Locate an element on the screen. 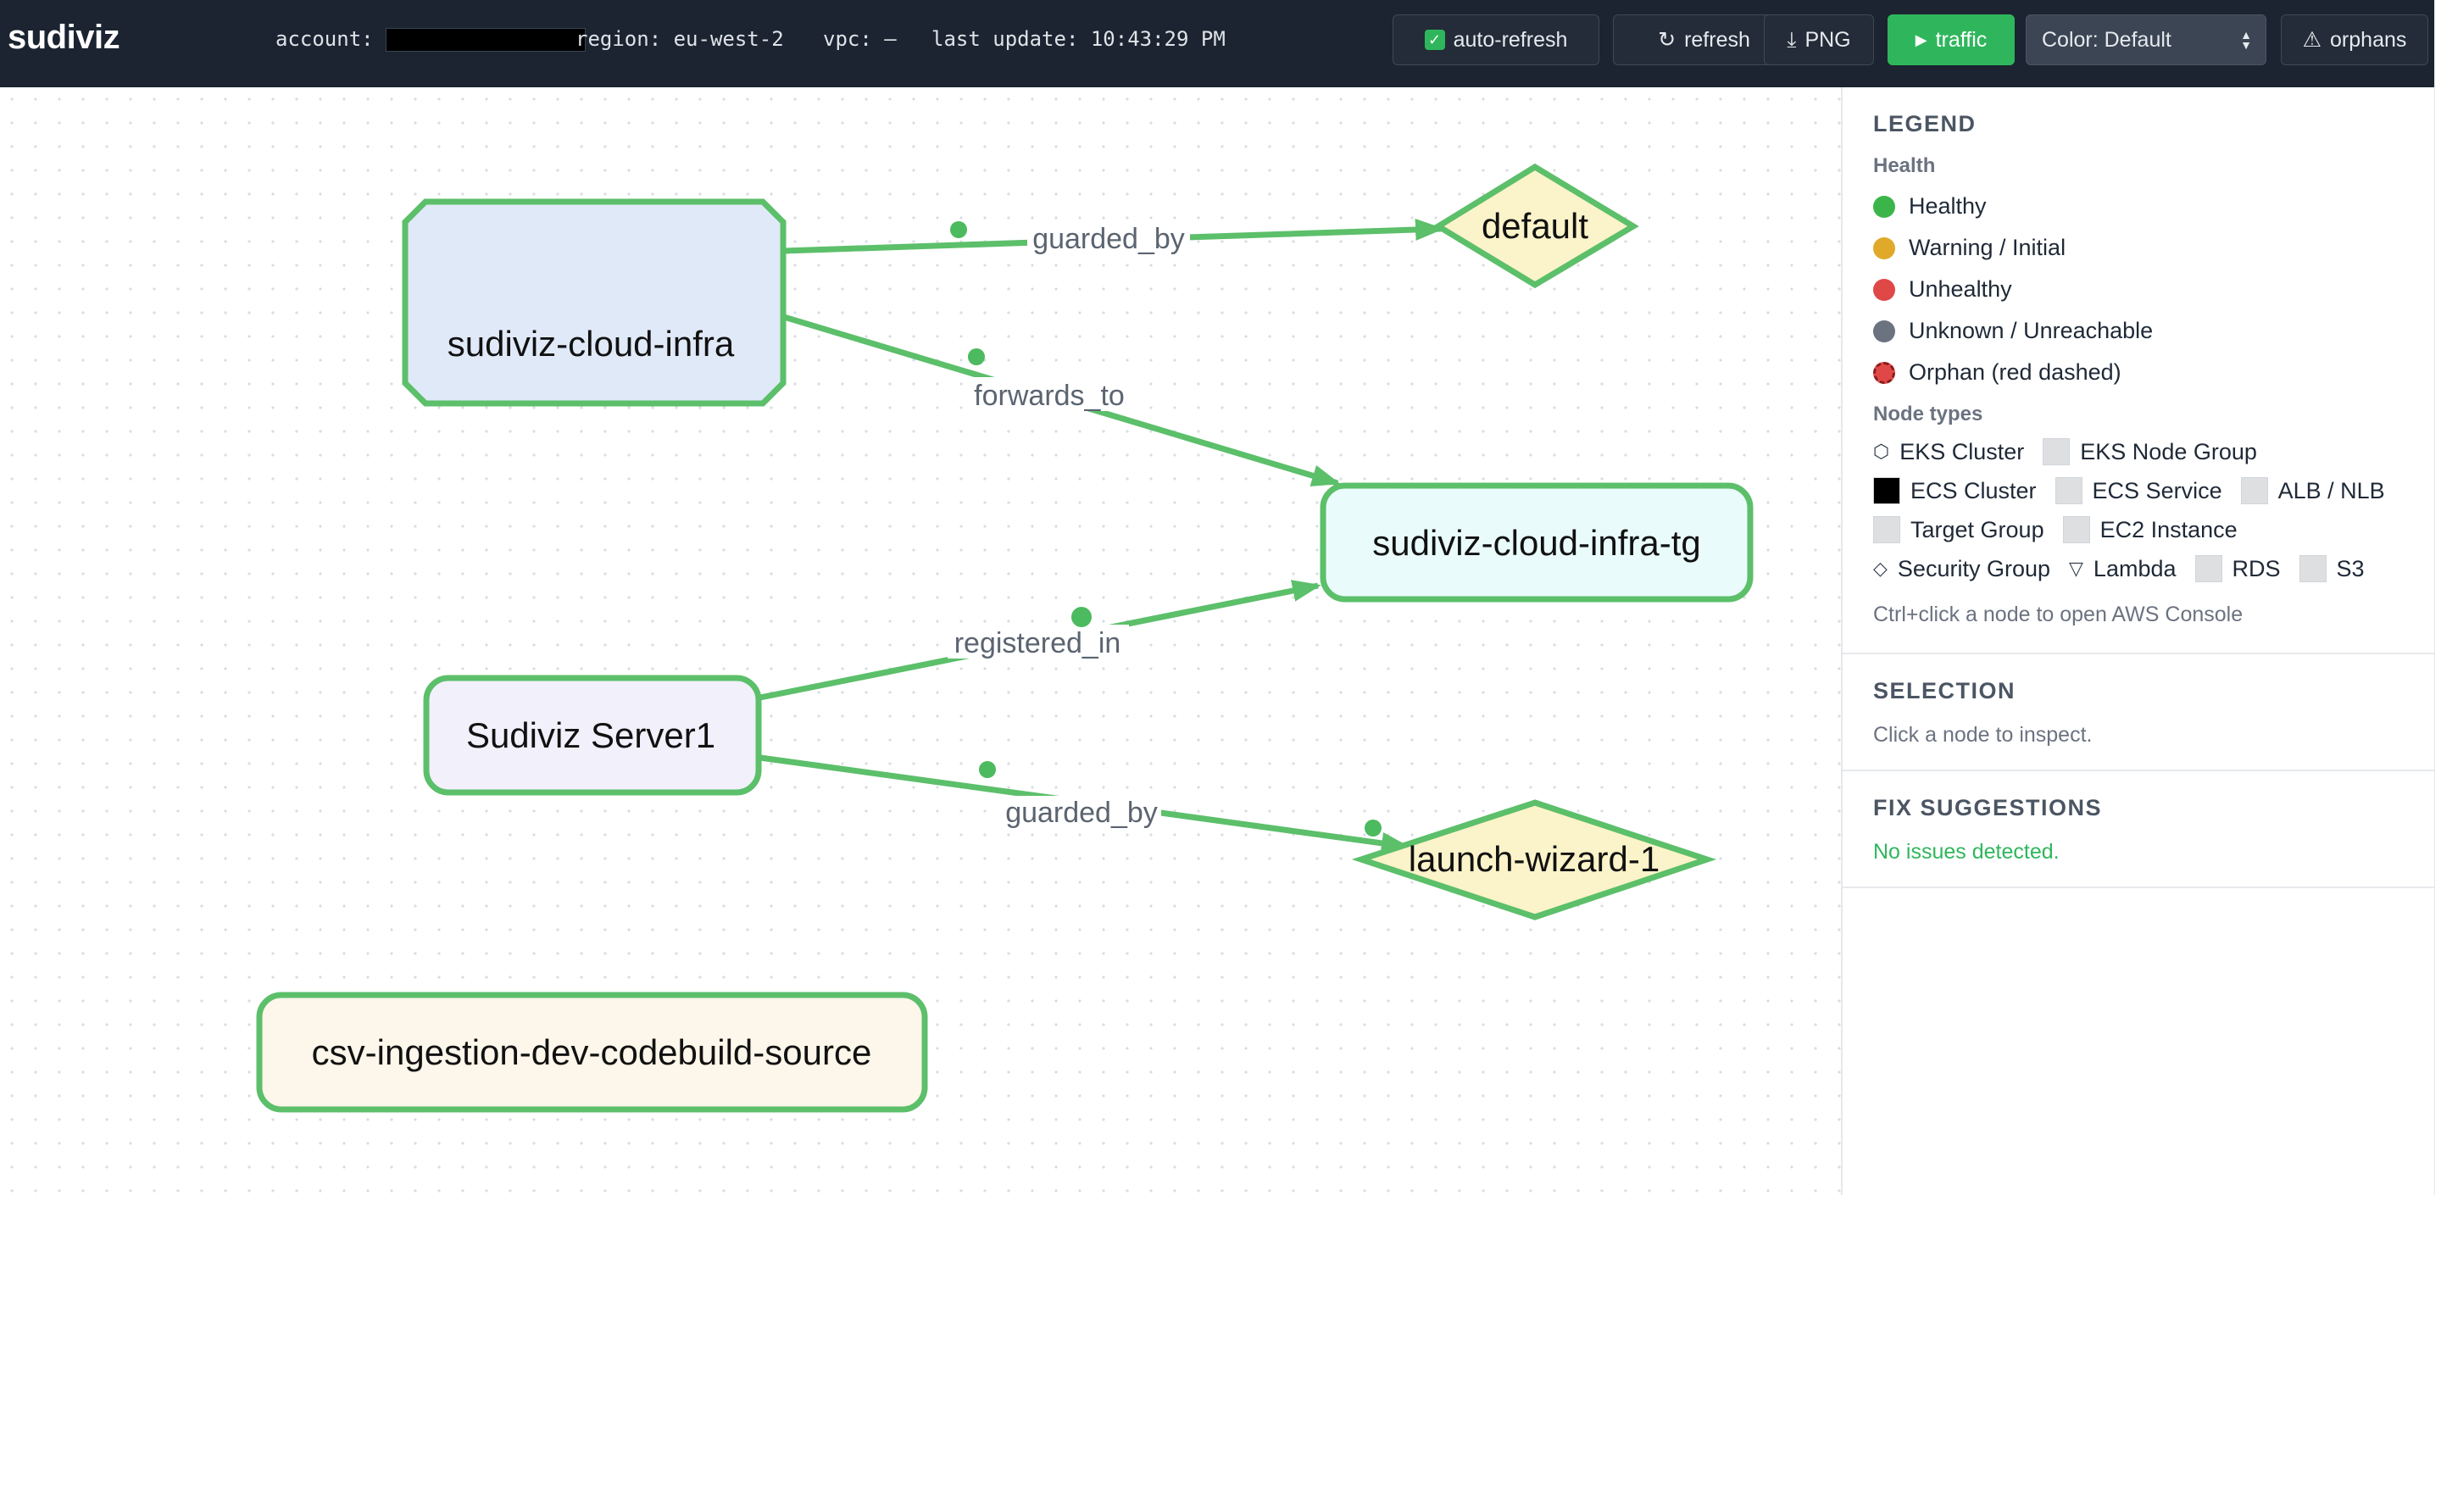 This screenshot has width=2441, height=1512. health-subtitle: Health is located at coordinates (1904, 165).